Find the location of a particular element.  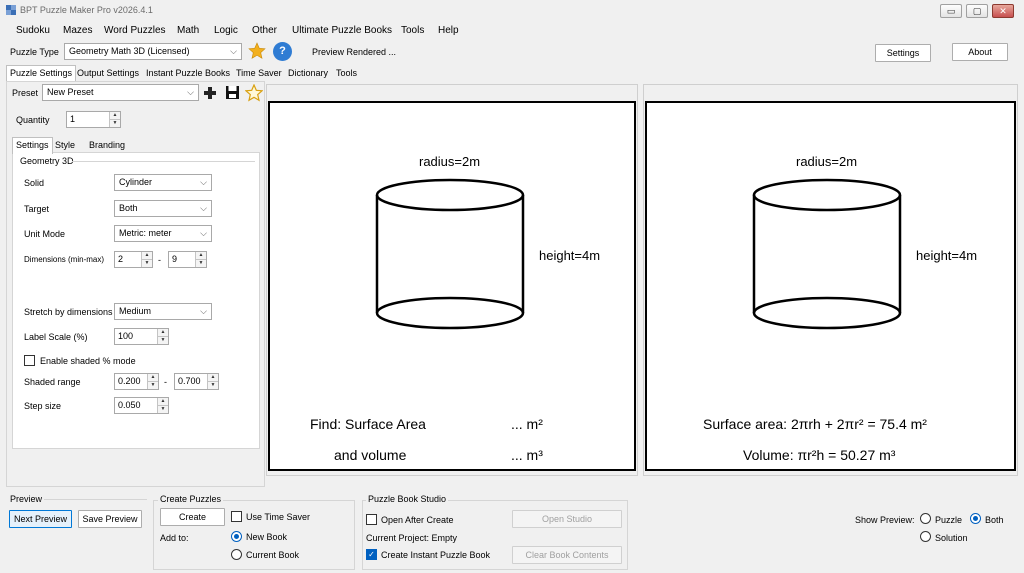

unit-mode-select: Metric: meter ⌵ is located at coordinates (163, 233).